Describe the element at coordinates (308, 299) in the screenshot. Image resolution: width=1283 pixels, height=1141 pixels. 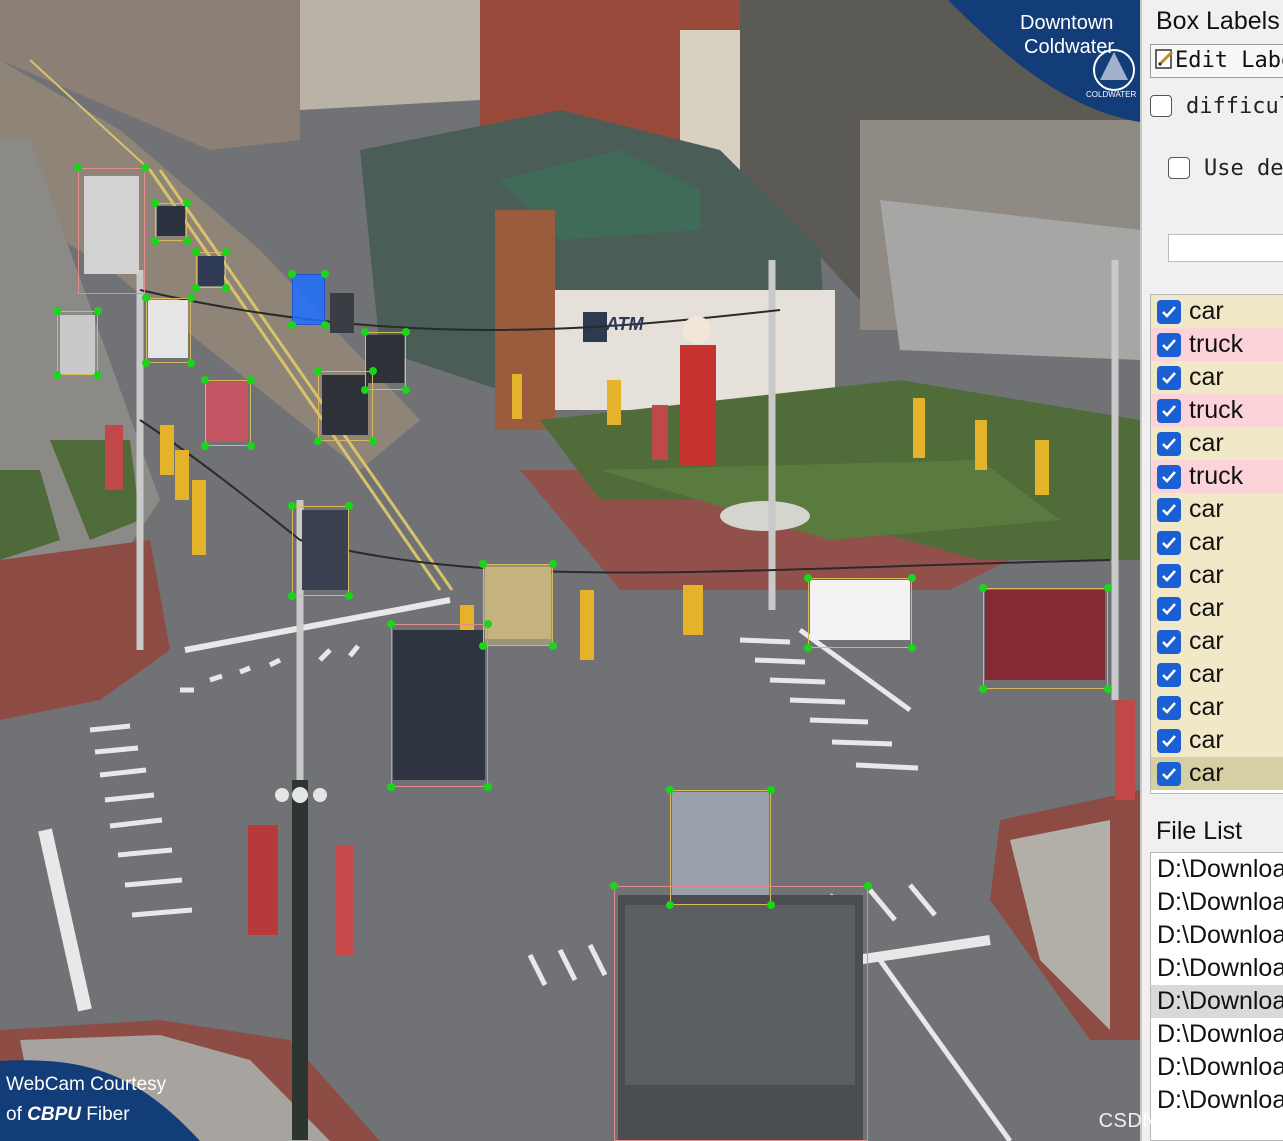
I see `selected-bounding-box` at that location.